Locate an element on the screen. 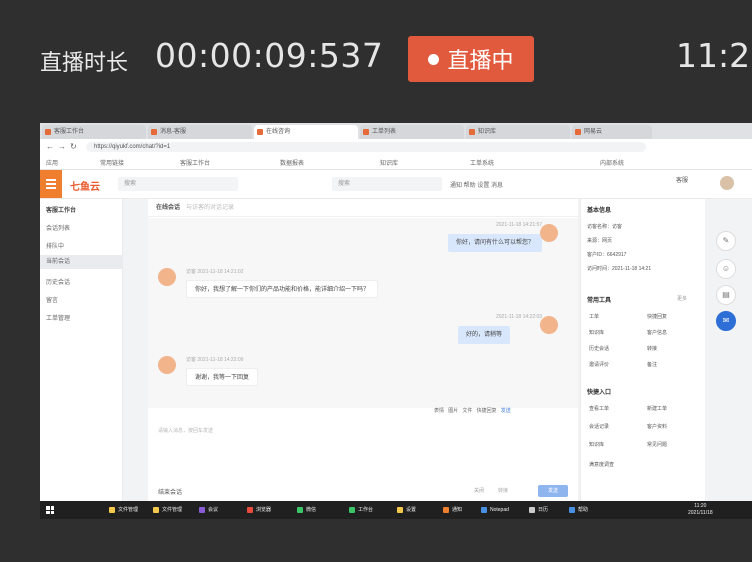  reload-icon: ↻ is located at coordinates (73, 146).